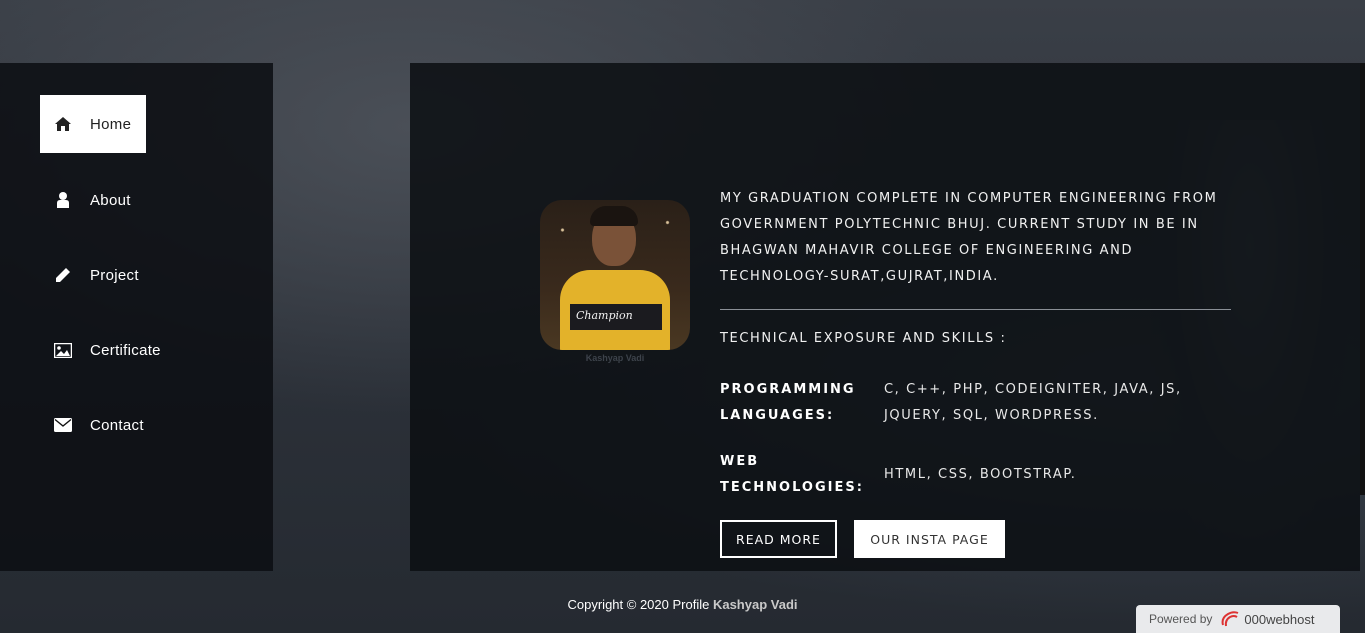 Image resolution: width=1365 pixels, height=633 pixels. Describe the element at coordinates (110, 200) in the screenshot. I see `sidebar-item-label: About` at that location.